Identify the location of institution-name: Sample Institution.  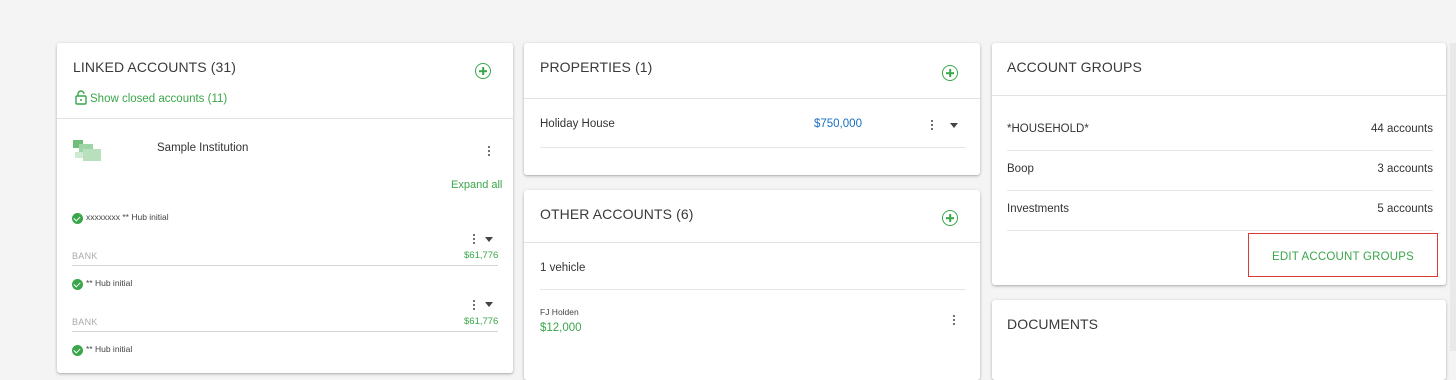
(203, 148).